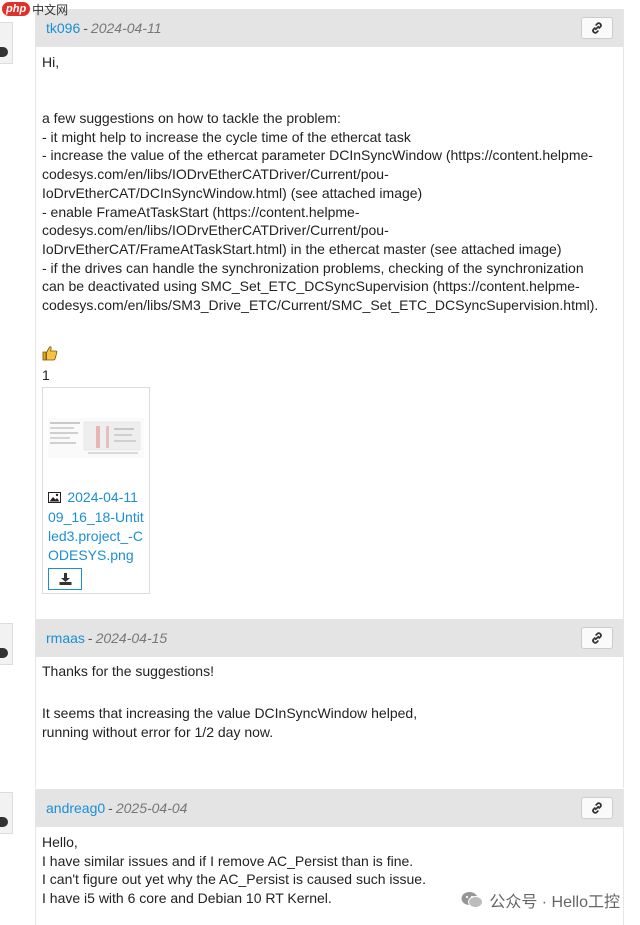  I want to click on post-header: tk096 - 2024-04-11, so click(329, 28).